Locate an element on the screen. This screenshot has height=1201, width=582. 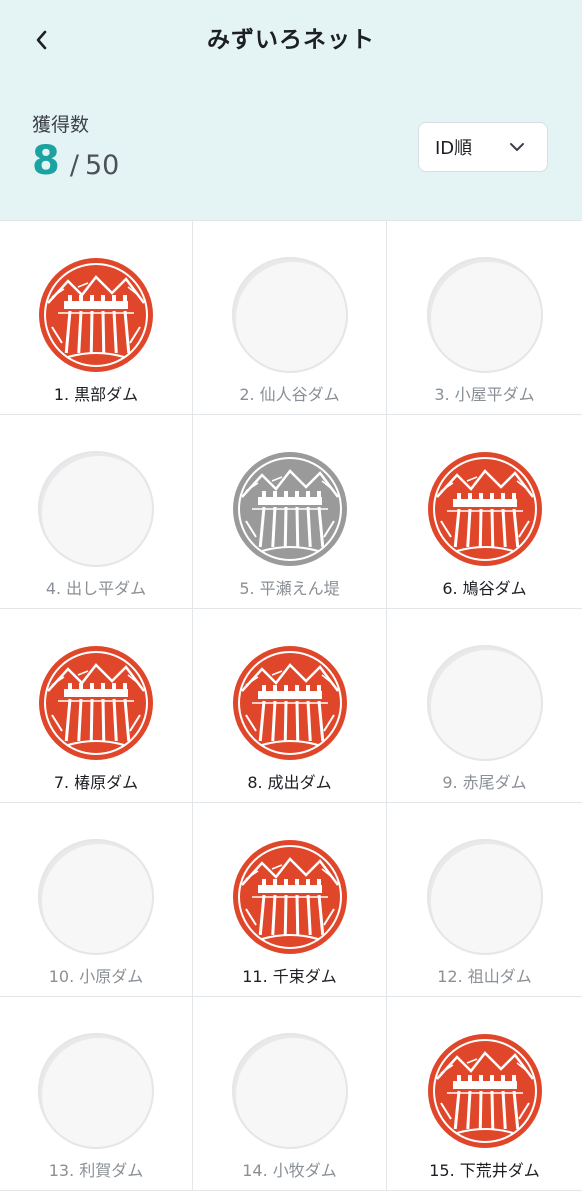
chevron-down-icon is located at coordinates (517, 147).